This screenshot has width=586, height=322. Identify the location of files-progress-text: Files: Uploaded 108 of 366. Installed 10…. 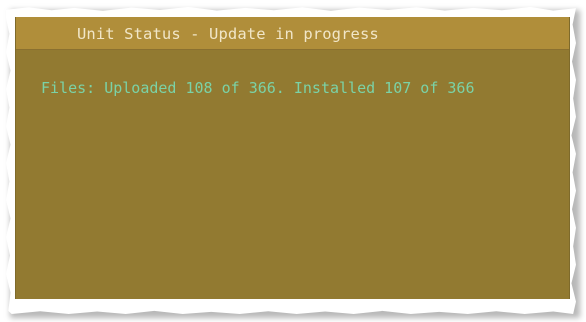
(258, 88).